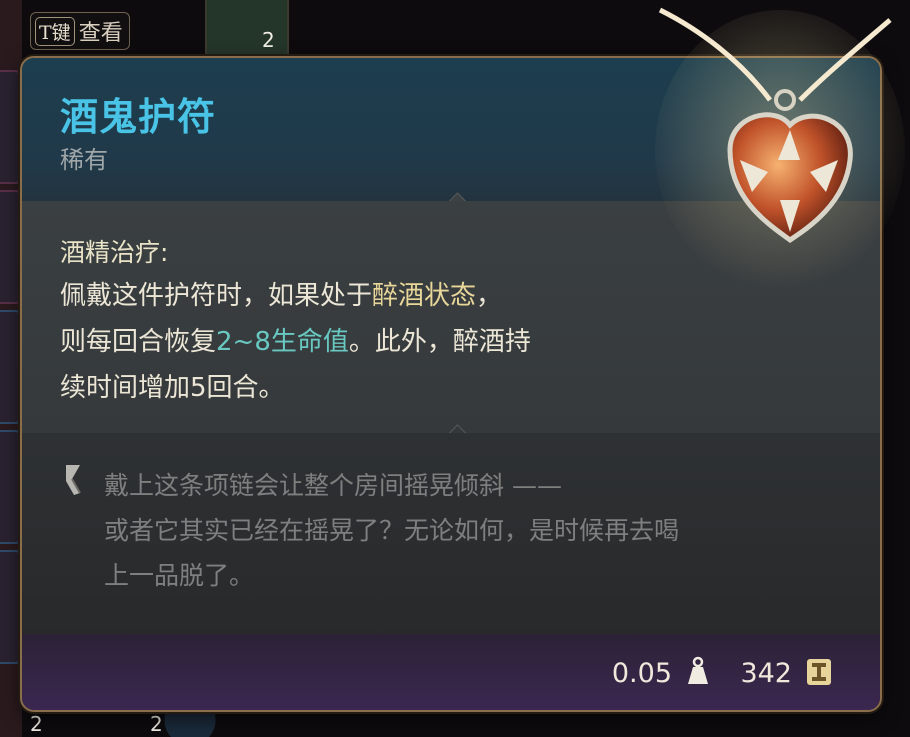 This screenshot has height=737, width=910. What do you see at coordinates (55, 31) in the screenshot?
I see `hotkey-key: T键` at bounding box center [55, 31].